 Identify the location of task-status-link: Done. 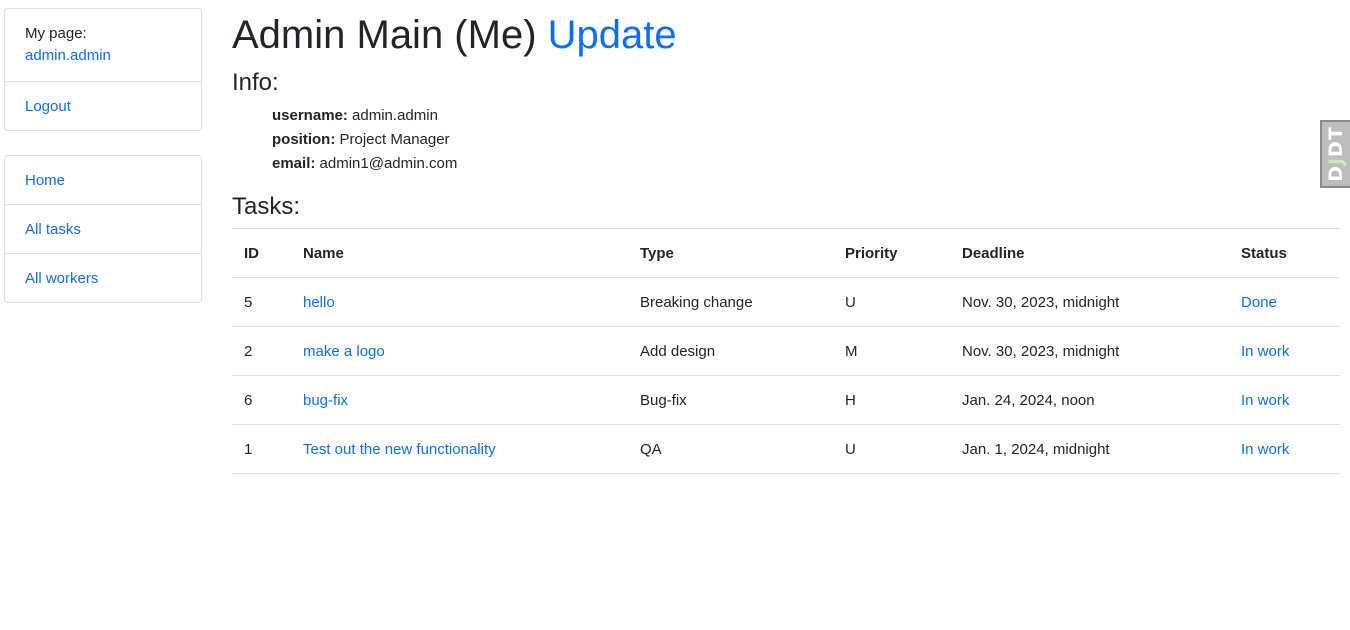
(1259, 302).